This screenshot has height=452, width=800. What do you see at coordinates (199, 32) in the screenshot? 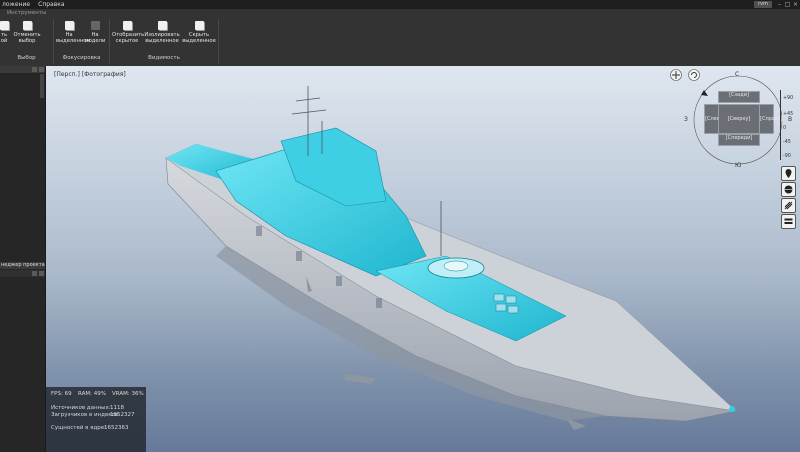
I see `hide-selected-button: Скрыть выделенное` at bounding box center [199, 32].